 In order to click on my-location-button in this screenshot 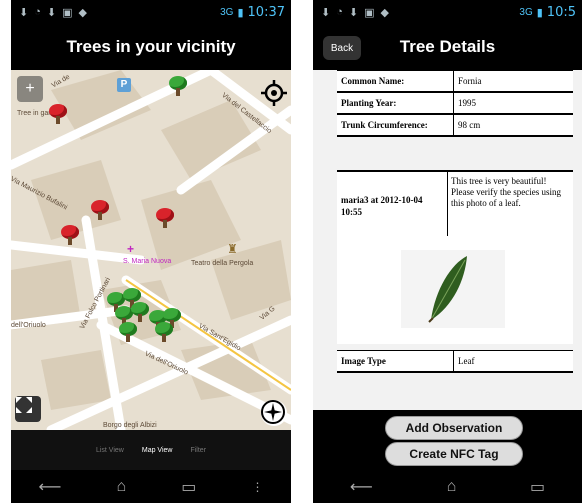, I will do `click(274, 93)`.